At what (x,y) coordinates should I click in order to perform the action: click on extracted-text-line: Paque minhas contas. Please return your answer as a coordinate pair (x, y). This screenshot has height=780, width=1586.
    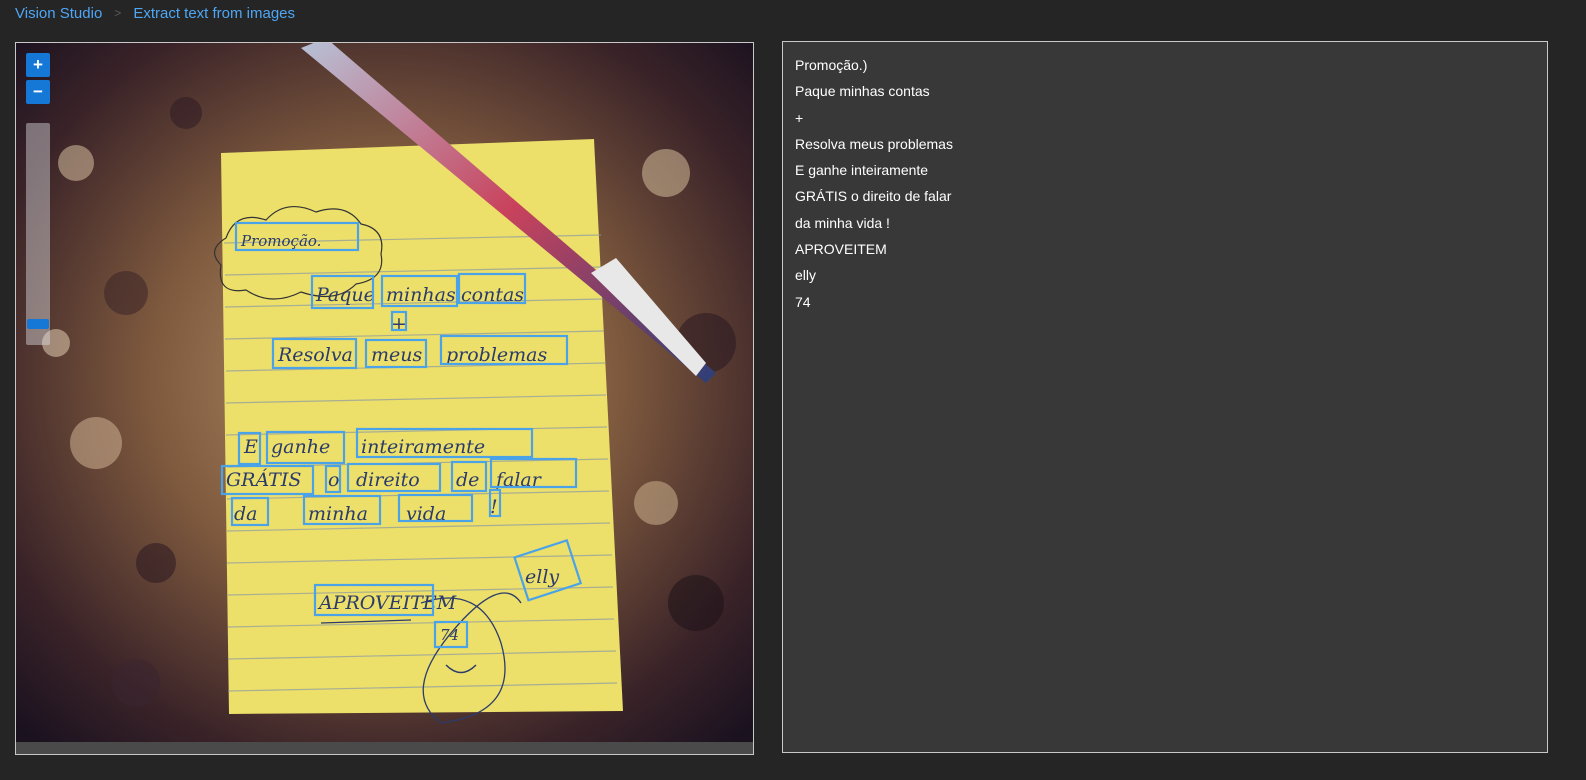
    Looking at the image, I should click on (862, 91).